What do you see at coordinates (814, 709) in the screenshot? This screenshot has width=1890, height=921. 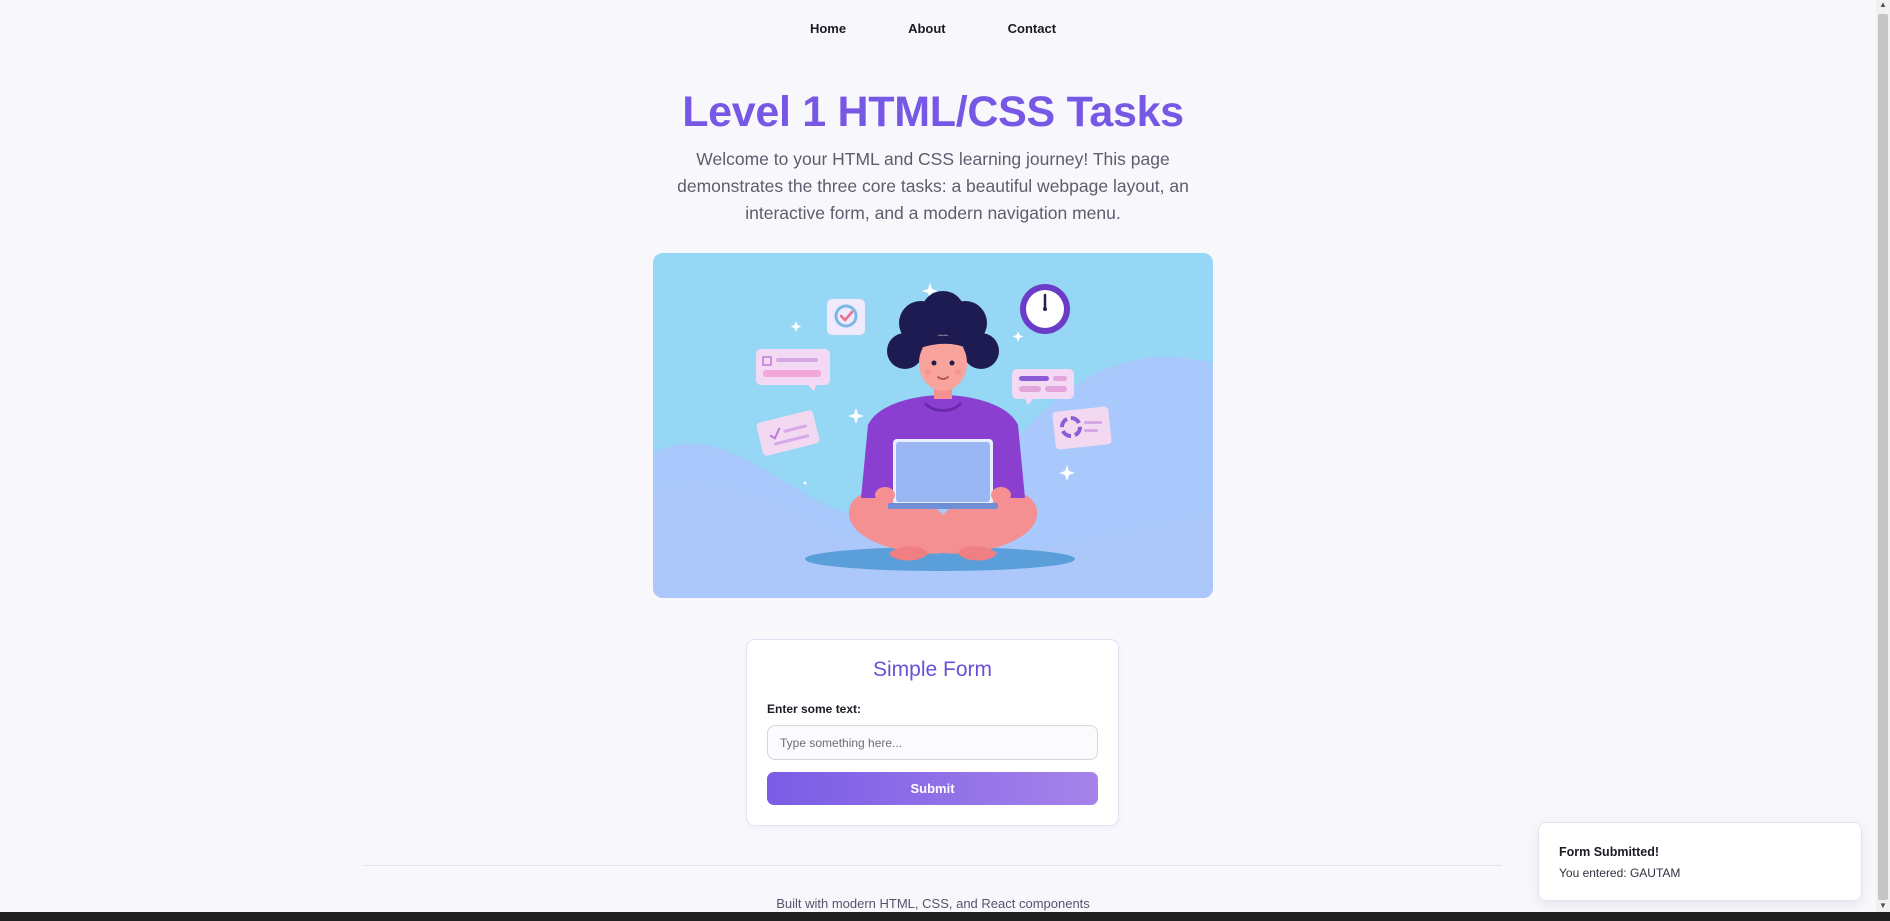 I see `text-field-label: Enter some text:` at bounding box center [814, 709].